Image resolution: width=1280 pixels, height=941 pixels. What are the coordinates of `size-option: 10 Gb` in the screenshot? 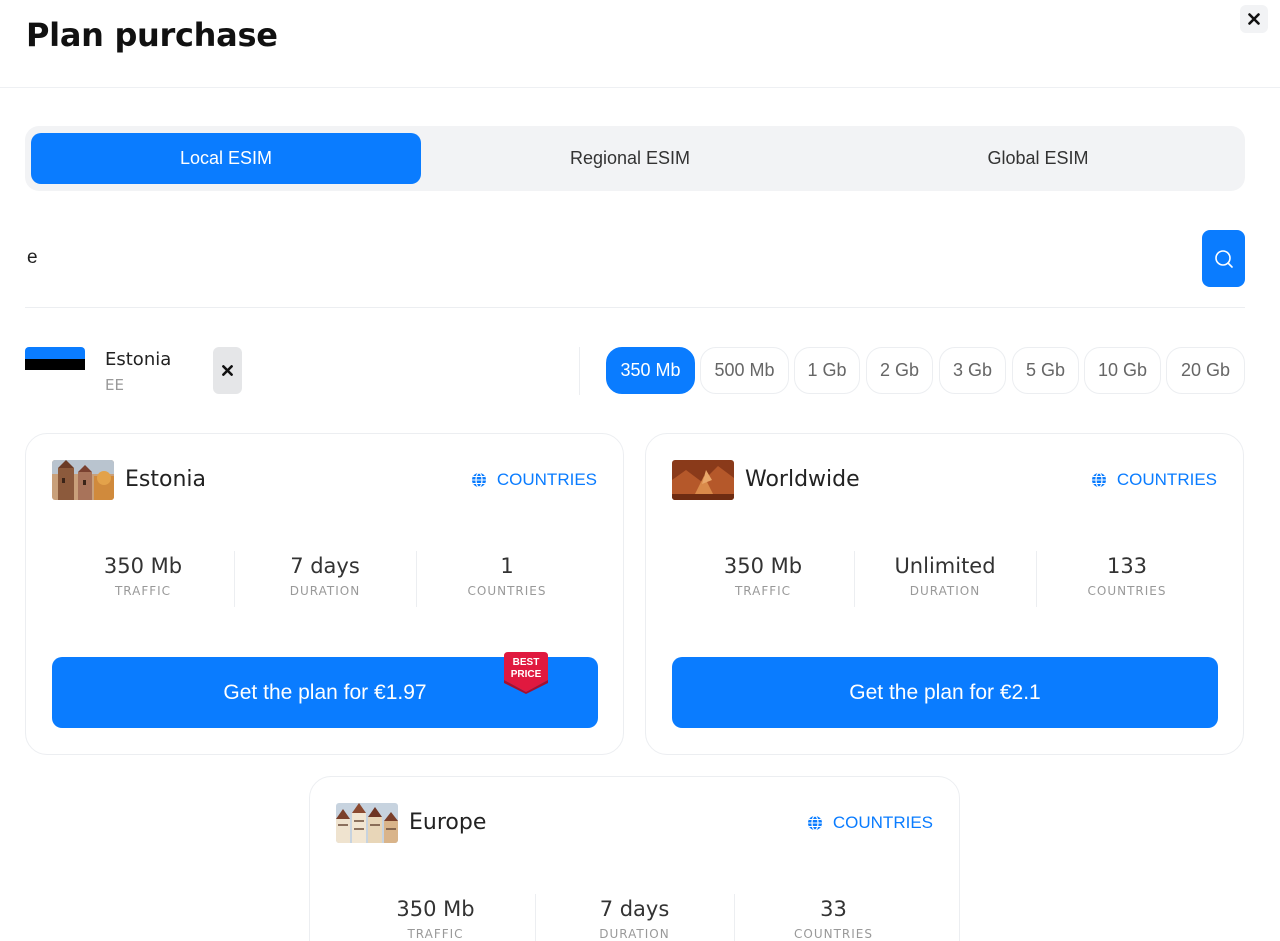 It's located at (1122, 370).